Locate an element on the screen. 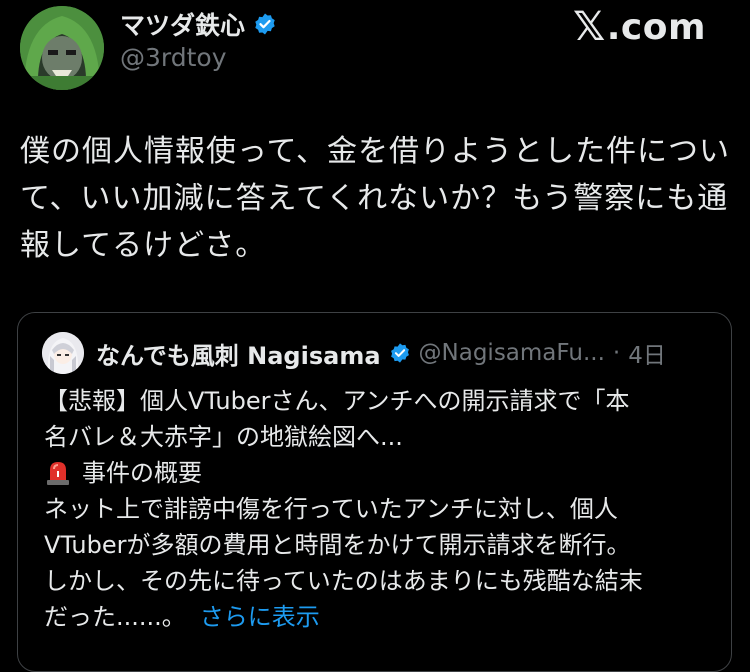 The width and height of the screenshot is (750, 672). quoted-tweet-time: 4日 is located at coordinates (647, 353).